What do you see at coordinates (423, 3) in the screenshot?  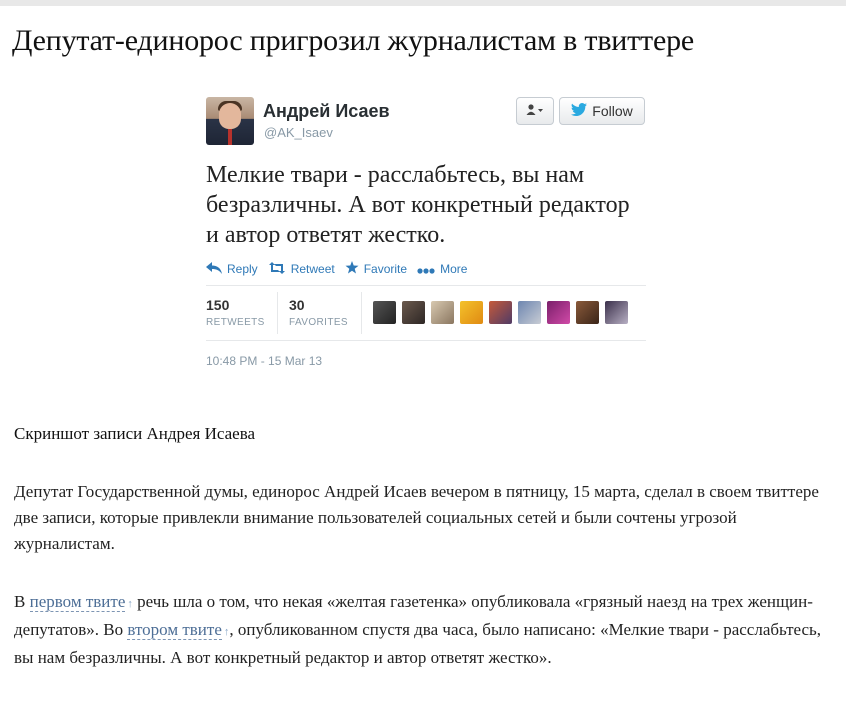 I see `top-bar` at bounding box center [423, 3].